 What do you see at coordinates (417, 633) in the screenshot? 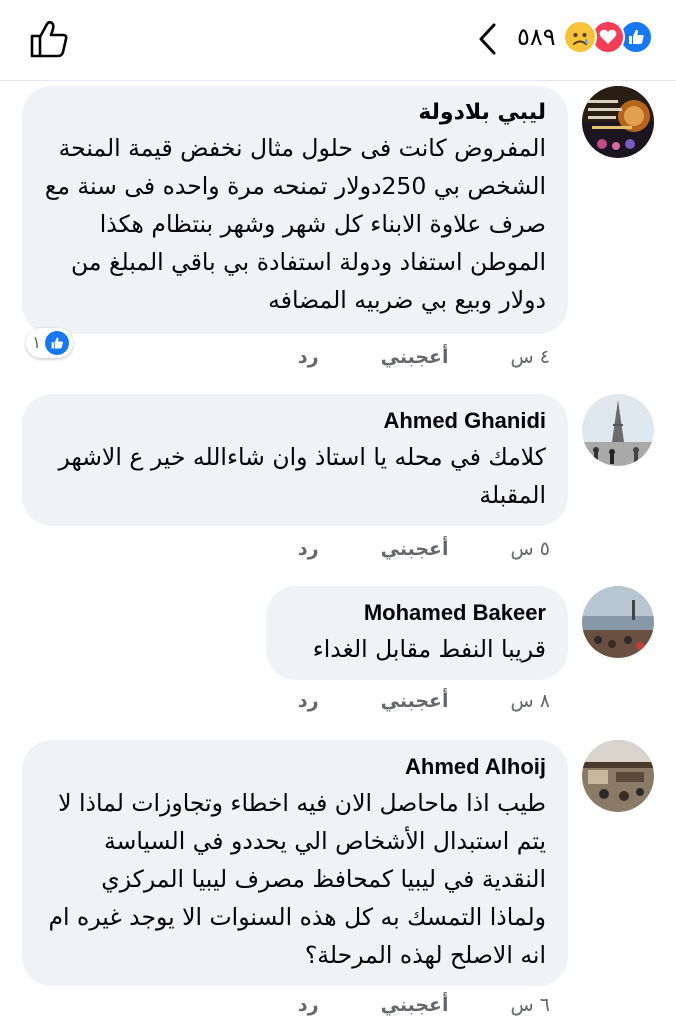
I see `comment-bubble: Mohamed Bakeer قريبا النفط مقابل الغداء` at bounding box center [417, 633].